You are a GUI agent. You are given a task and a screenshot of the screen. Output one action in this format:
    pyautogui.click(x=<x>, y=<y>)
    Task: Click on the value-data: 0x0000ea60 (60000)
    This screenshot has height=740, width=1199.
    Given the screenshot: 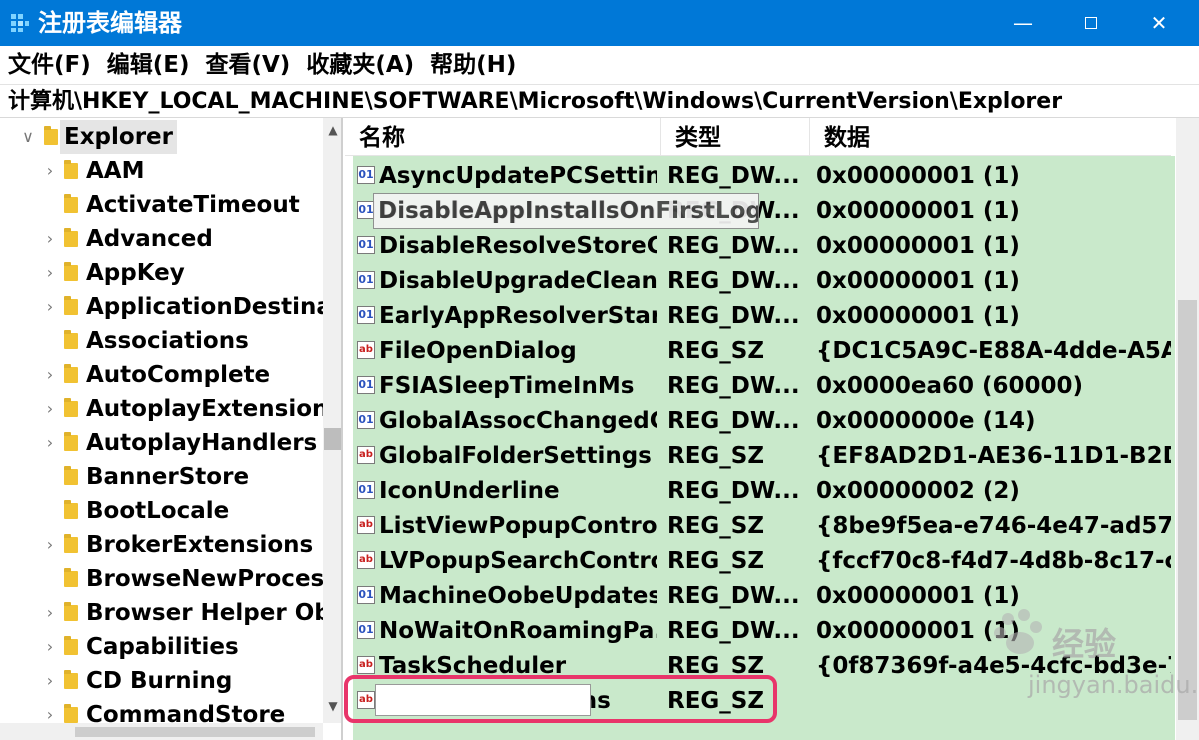 What is the action you would take?
    pyautogui.click(x=950, y=386)
    